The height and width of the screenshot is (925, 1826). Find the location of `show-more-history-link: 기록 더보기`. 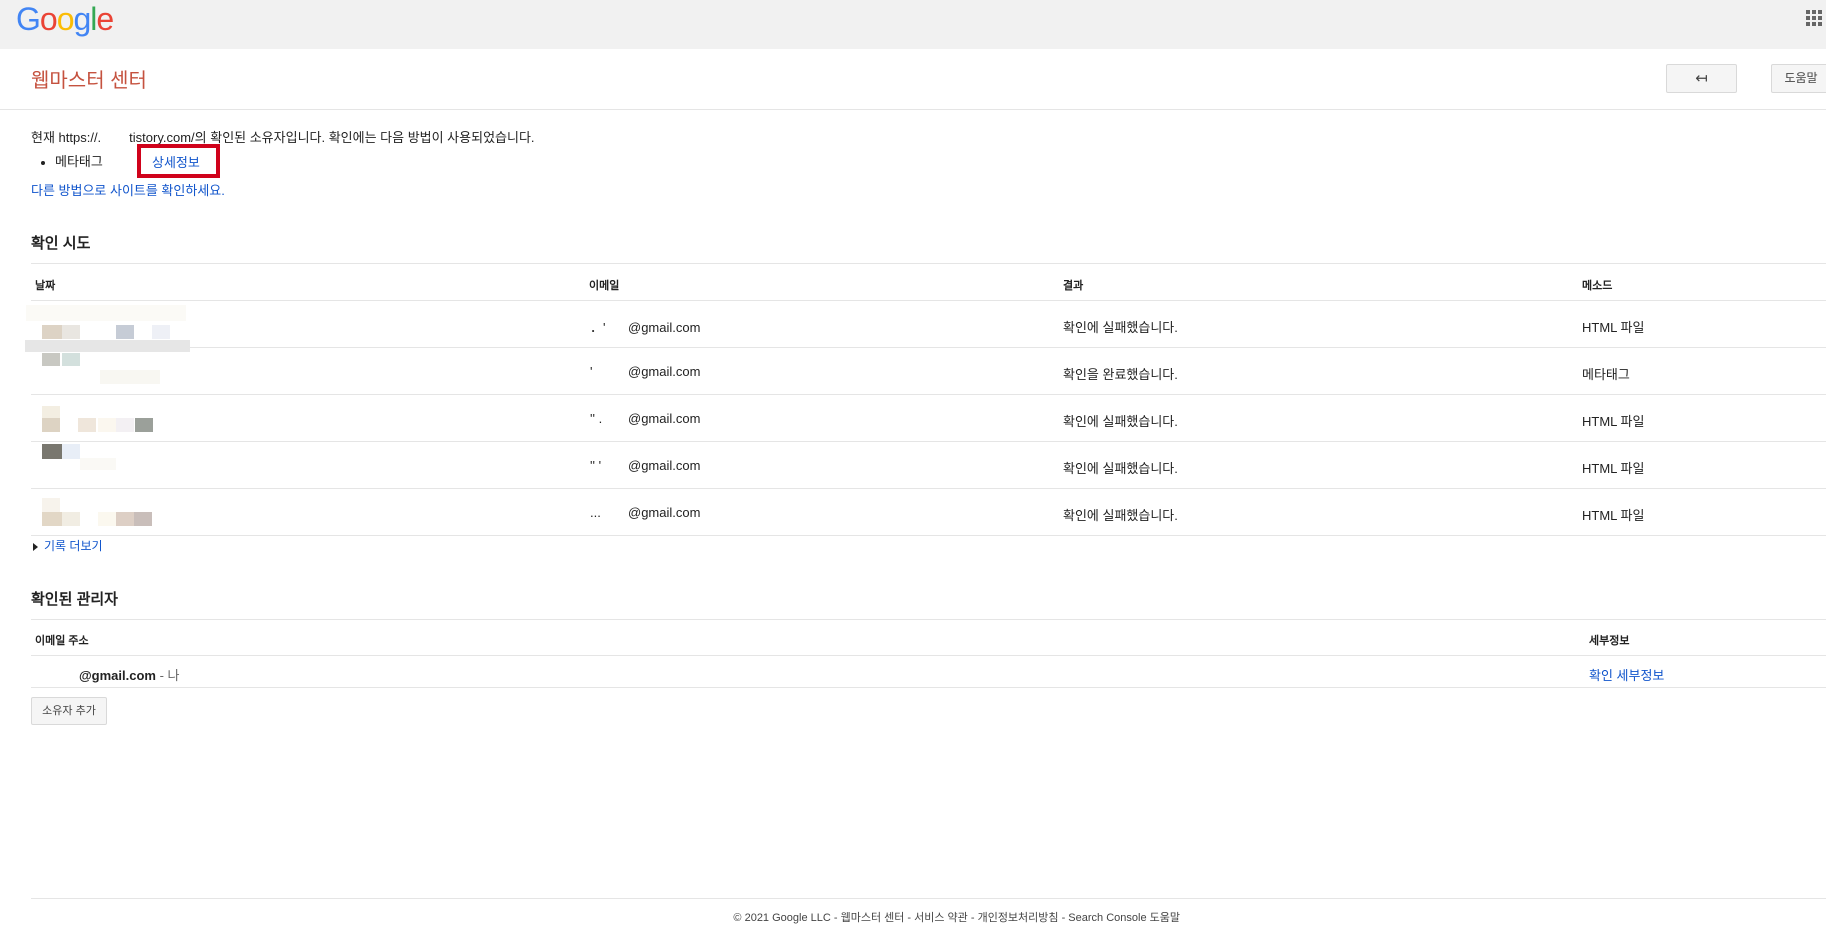

show-more-history-link: 기록 더보기 is located at coordinates (68, 545).